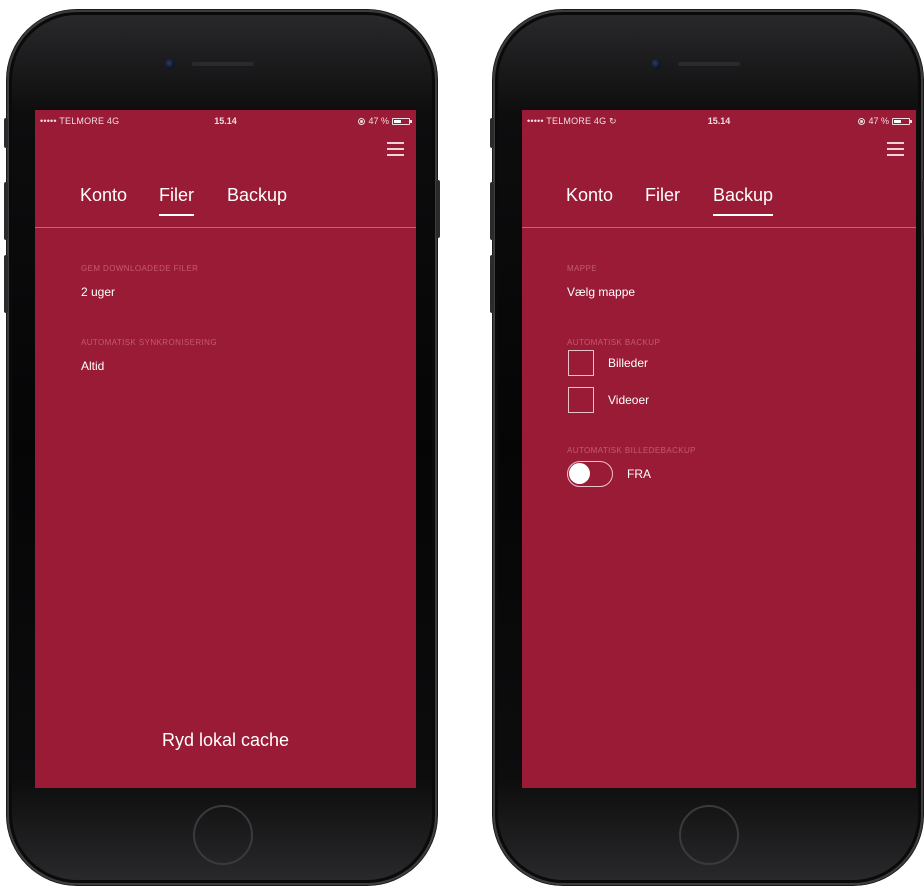  I want to click on videos-checkbox, so click(581, 400).